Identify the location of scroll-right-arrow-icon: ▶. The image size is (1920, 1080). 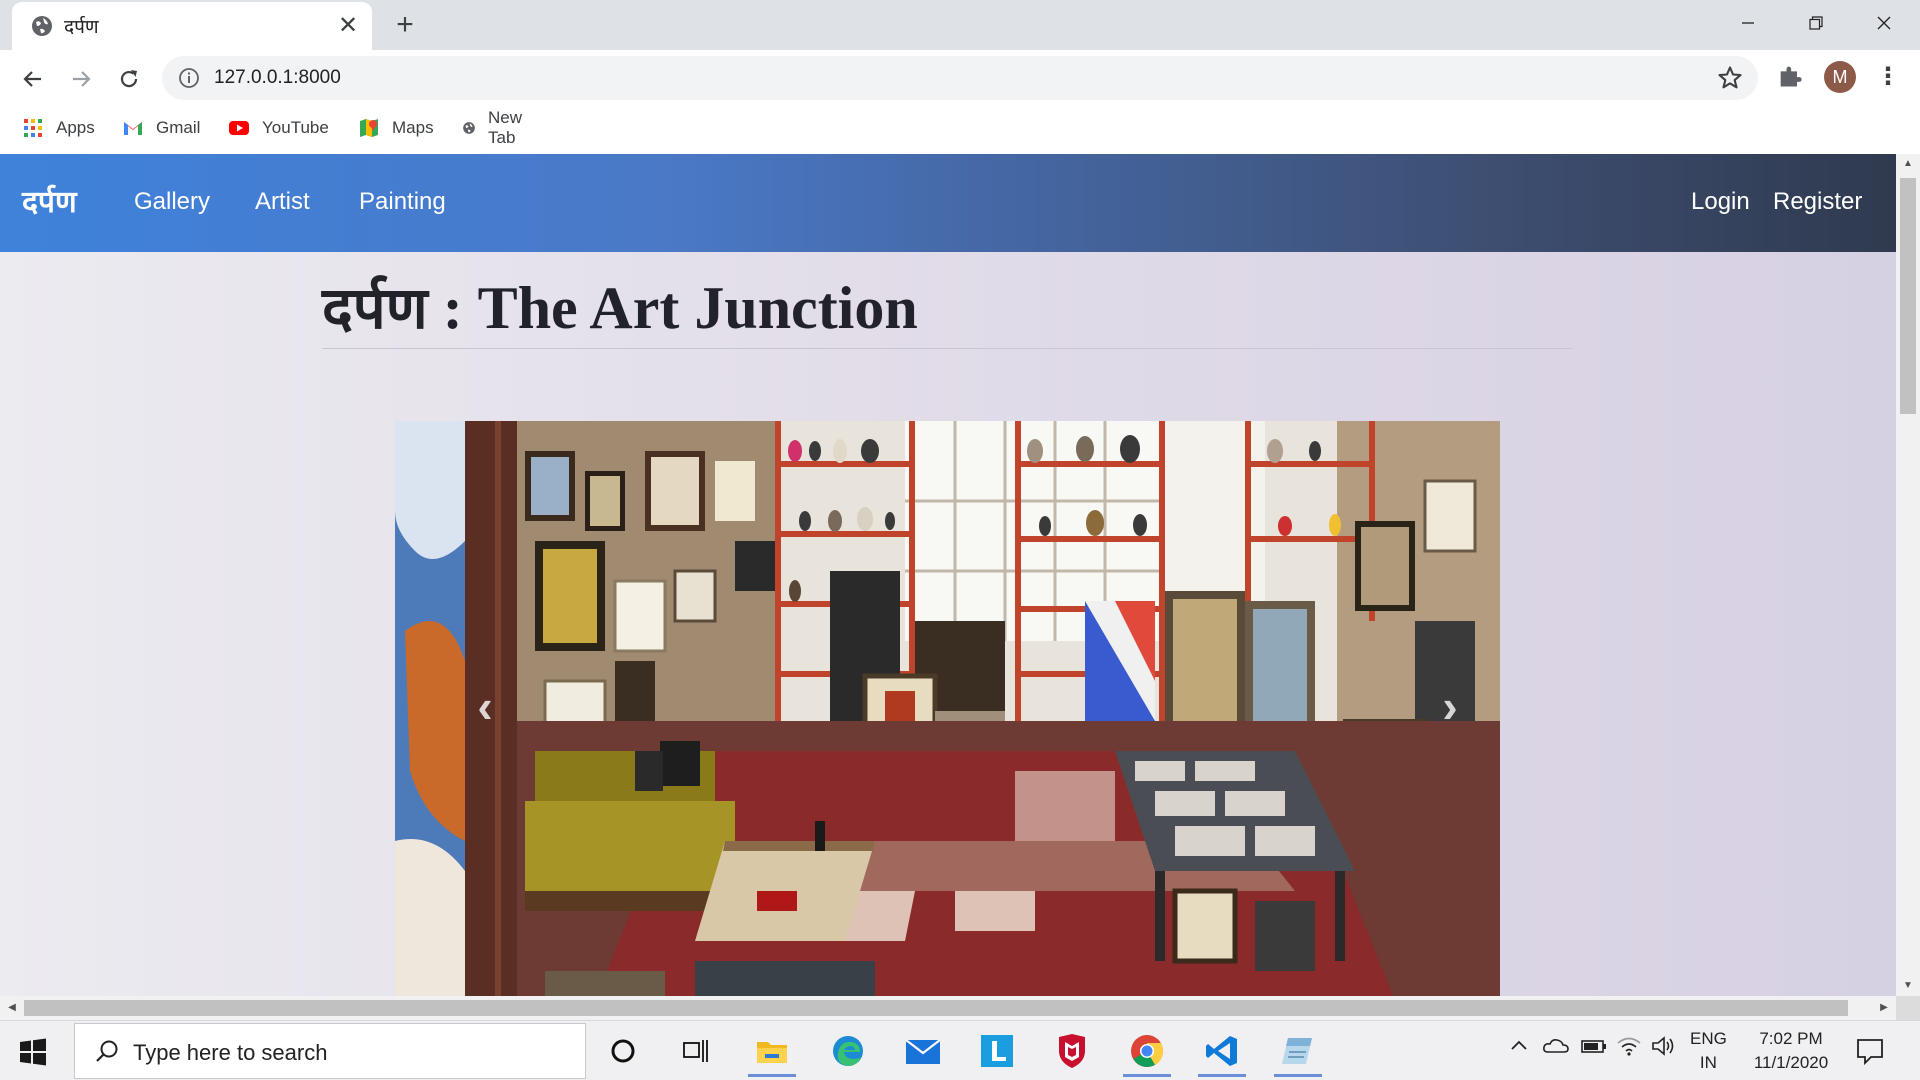
(1884, 1008).